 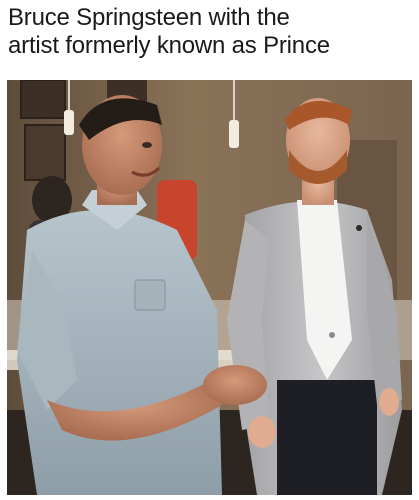 I want to click on caption-line-2: artist formerly known as Prince, so click(x=169, y=45).